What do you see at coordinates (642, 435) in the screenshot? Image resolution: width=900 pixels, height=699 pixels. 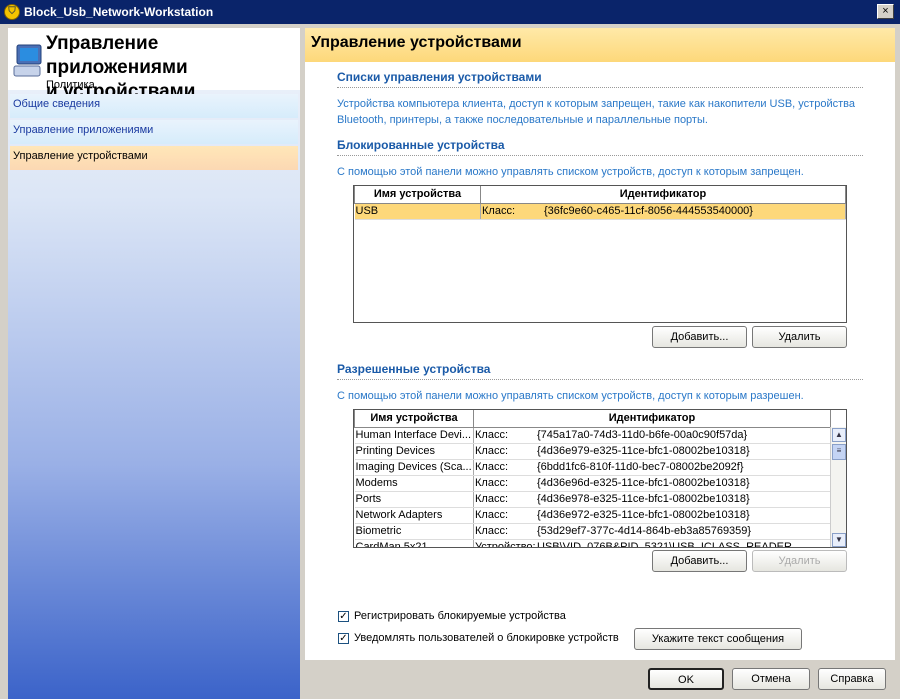 I see `device-id: {745a17a0-74d3-11d0-b6fe-00a0c90f57da}` at bounding box center [642, 435].